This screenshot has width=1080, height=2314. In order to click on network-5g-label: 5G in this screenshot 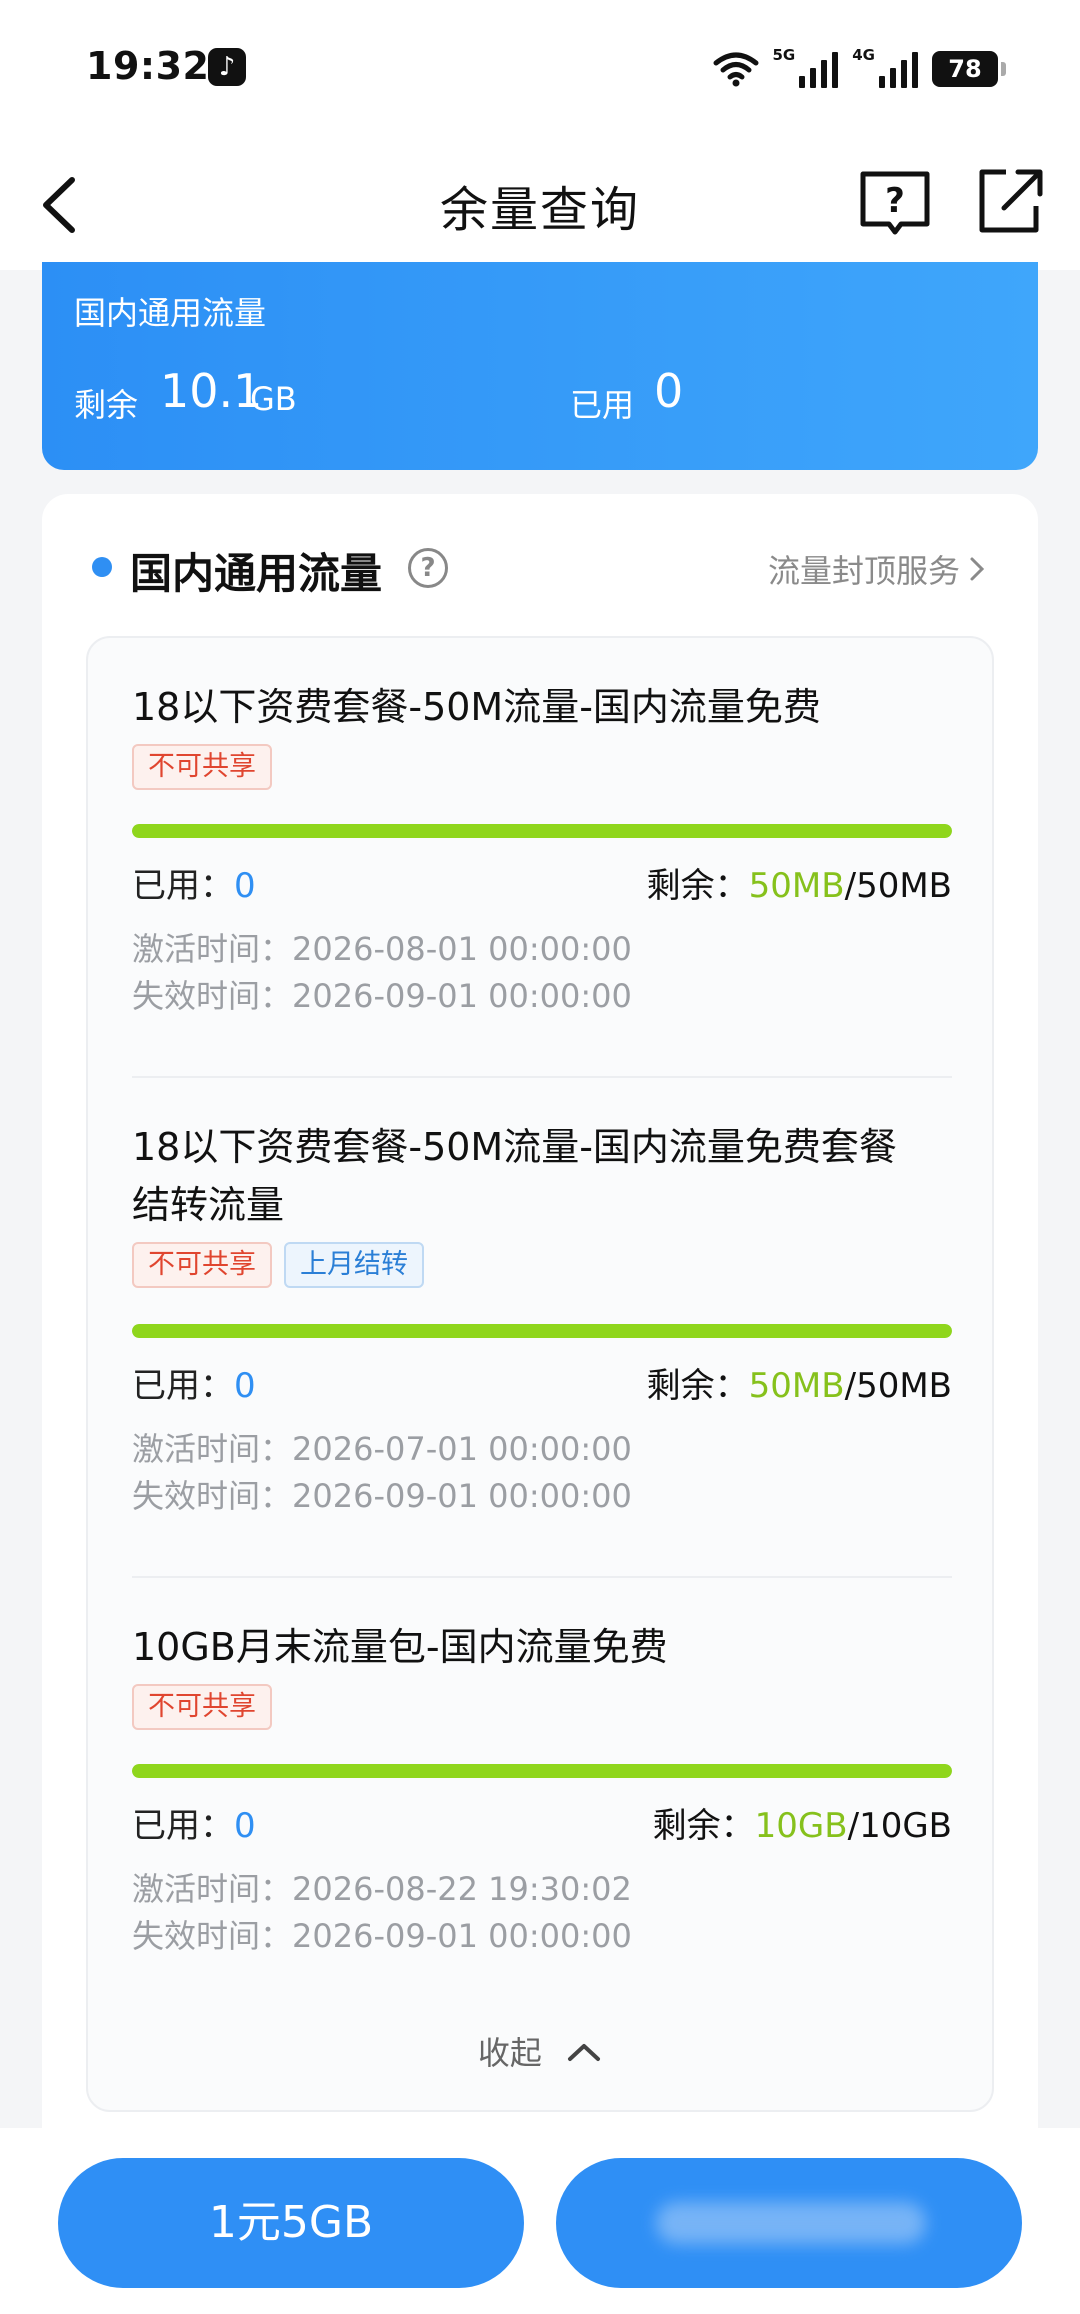, I will do `click(784, 55)`.